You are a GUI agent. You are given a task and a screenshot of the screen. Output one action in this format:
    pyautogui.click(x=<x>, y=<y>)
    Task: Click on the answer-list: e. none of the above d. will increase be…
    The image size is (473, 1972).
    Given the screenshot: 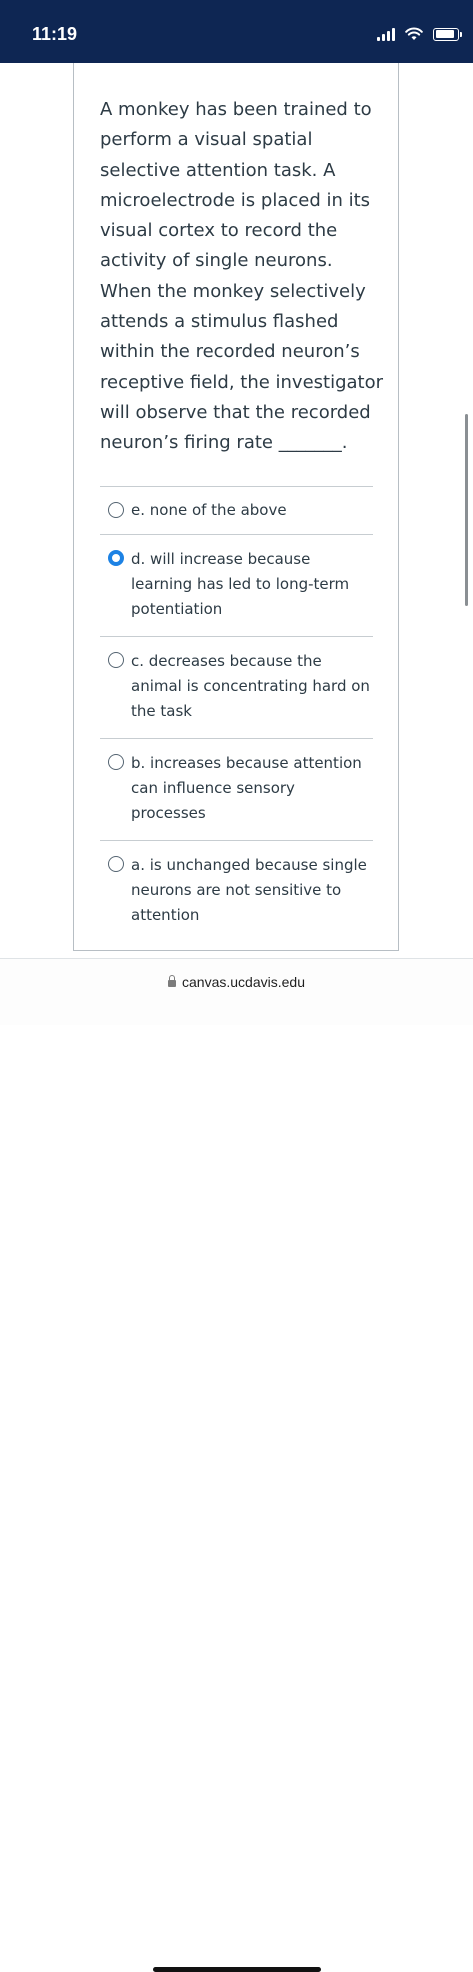 What is the action you would take?
    pyautogui.click(x=236, y=714)
    